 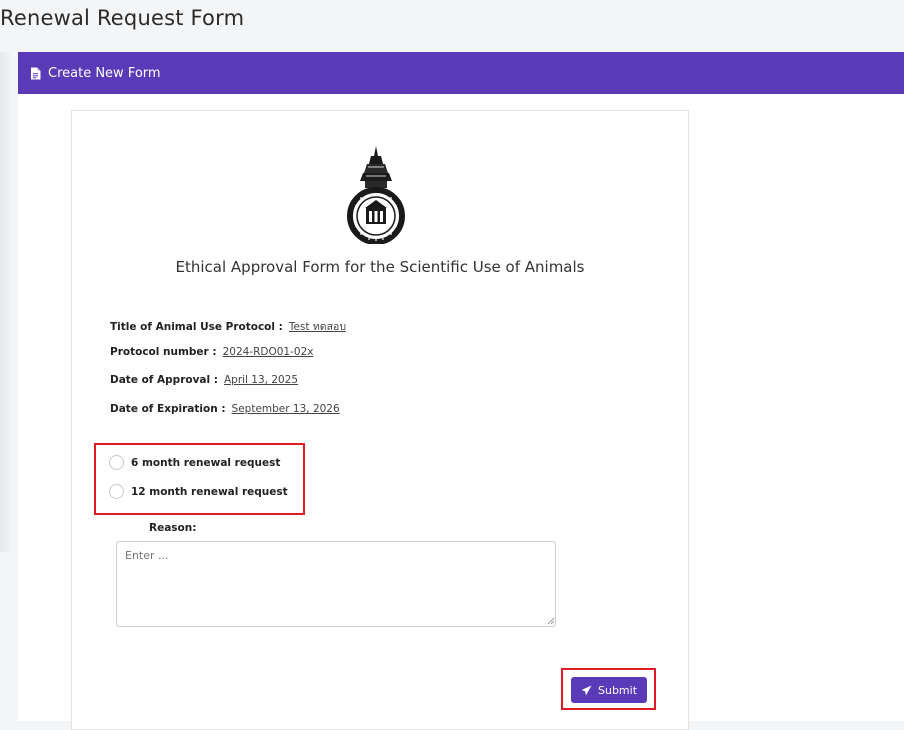 I want to click on submit-label: Submit, so click(x=617, y=690).